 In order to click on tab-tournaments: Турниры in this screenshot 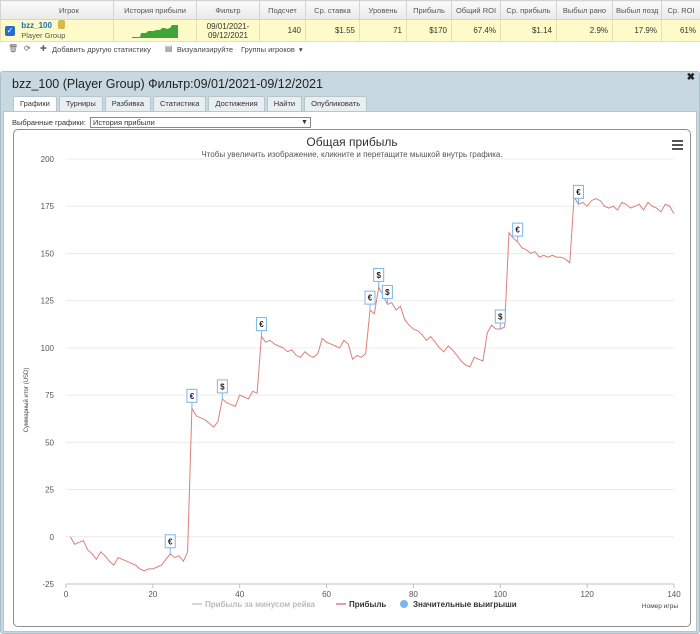, I will do `click(80, 103)`.